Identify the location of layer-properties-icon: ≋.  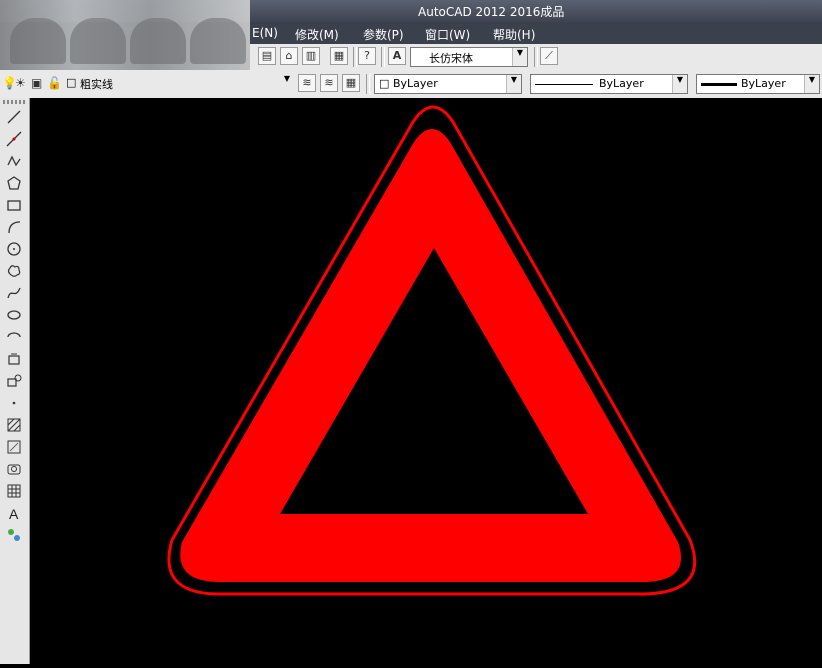
(307, 83).